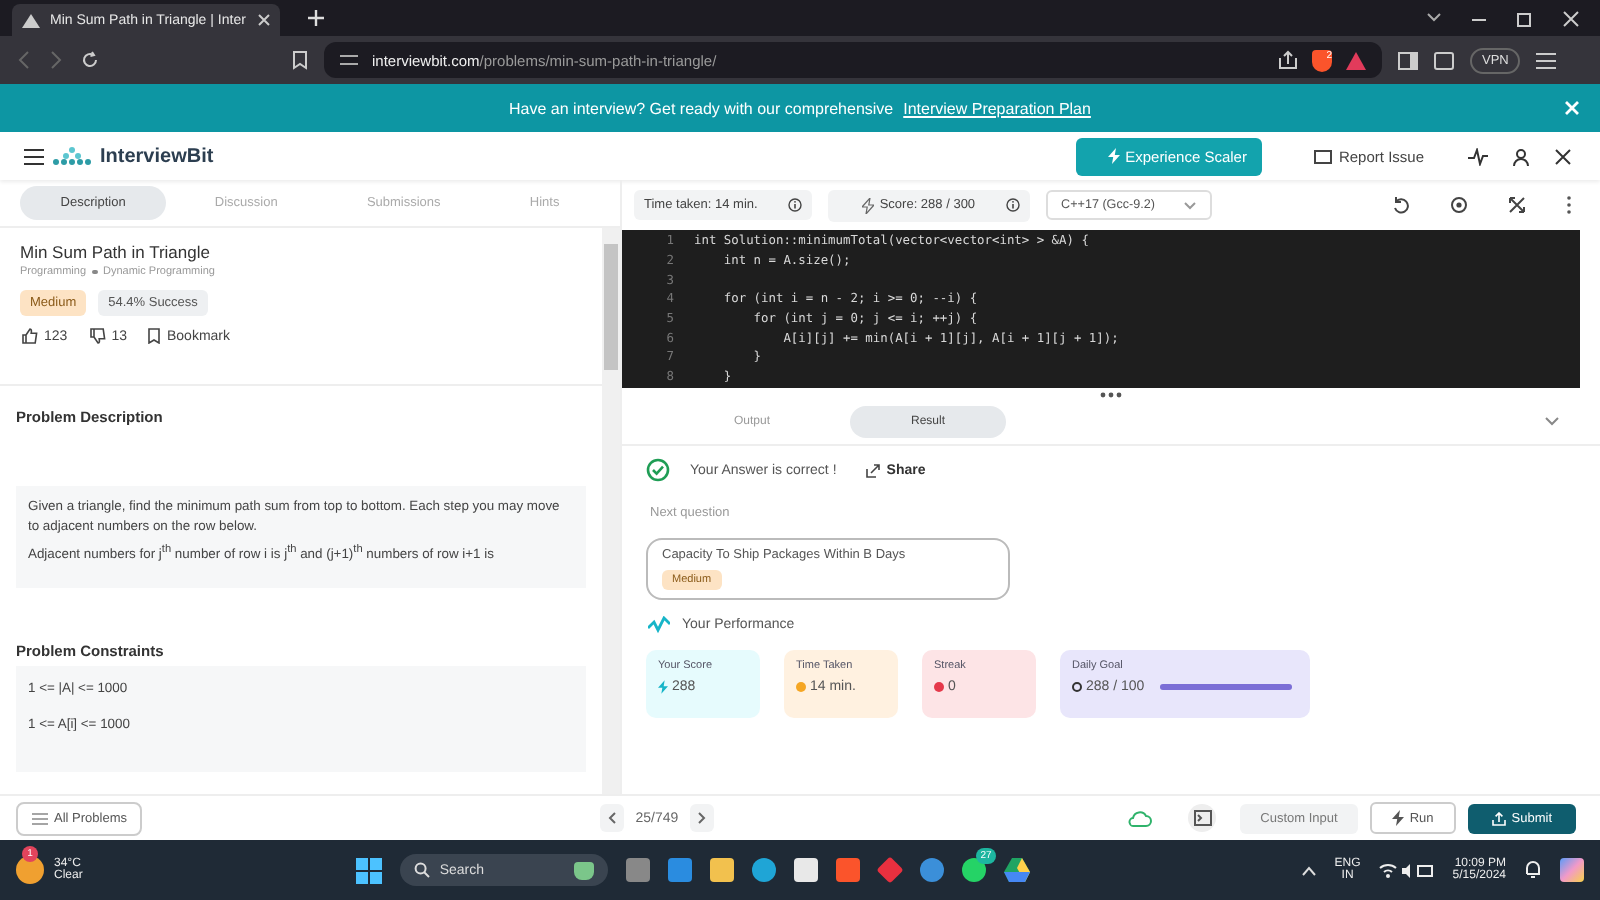  Describe the element at coordinates (1356, 60) in the screenshot. I see `triangle-icon` at that location.